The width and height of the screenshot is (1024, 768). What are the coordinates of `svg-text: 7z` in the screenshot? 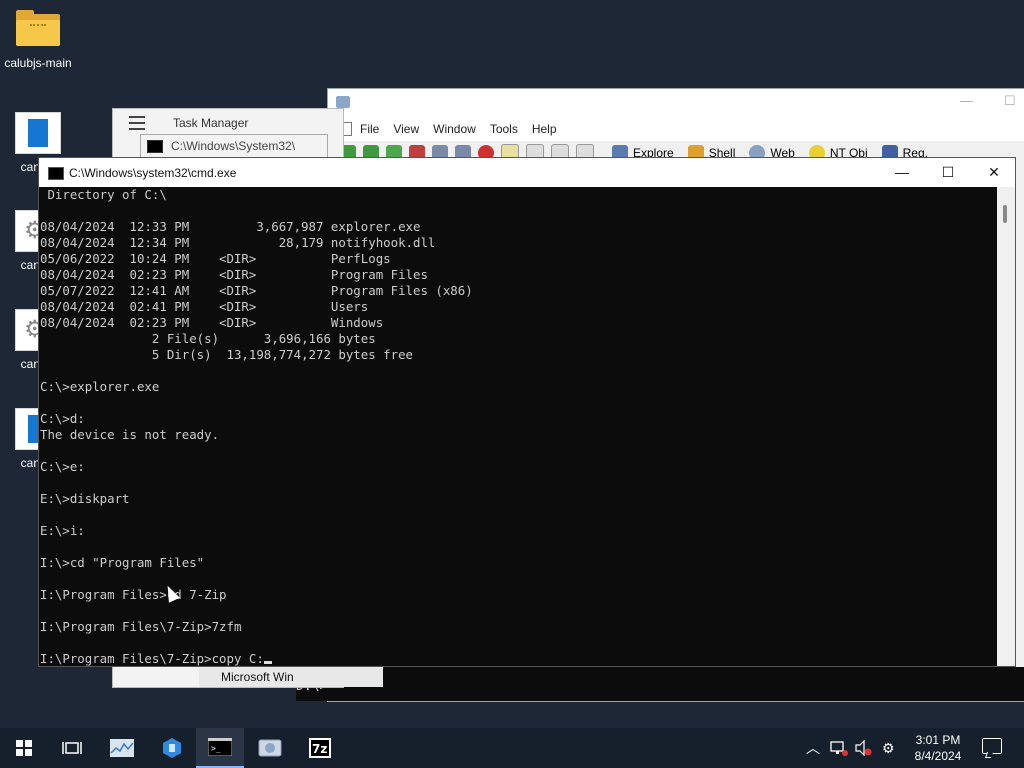 It's located at (319, 749).